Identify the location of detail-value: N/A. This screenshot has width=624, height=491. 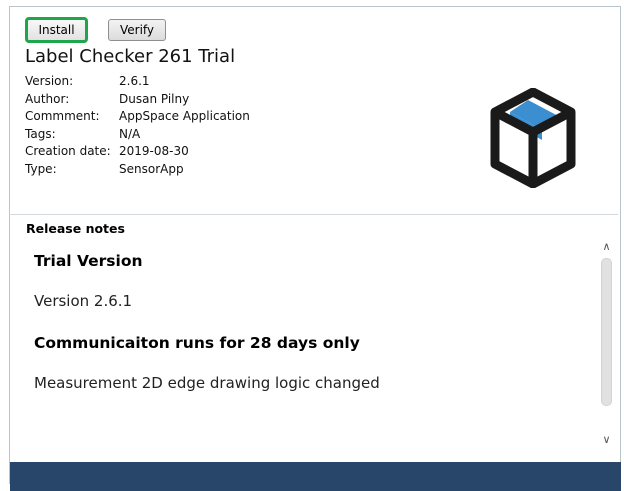
(130, 133).